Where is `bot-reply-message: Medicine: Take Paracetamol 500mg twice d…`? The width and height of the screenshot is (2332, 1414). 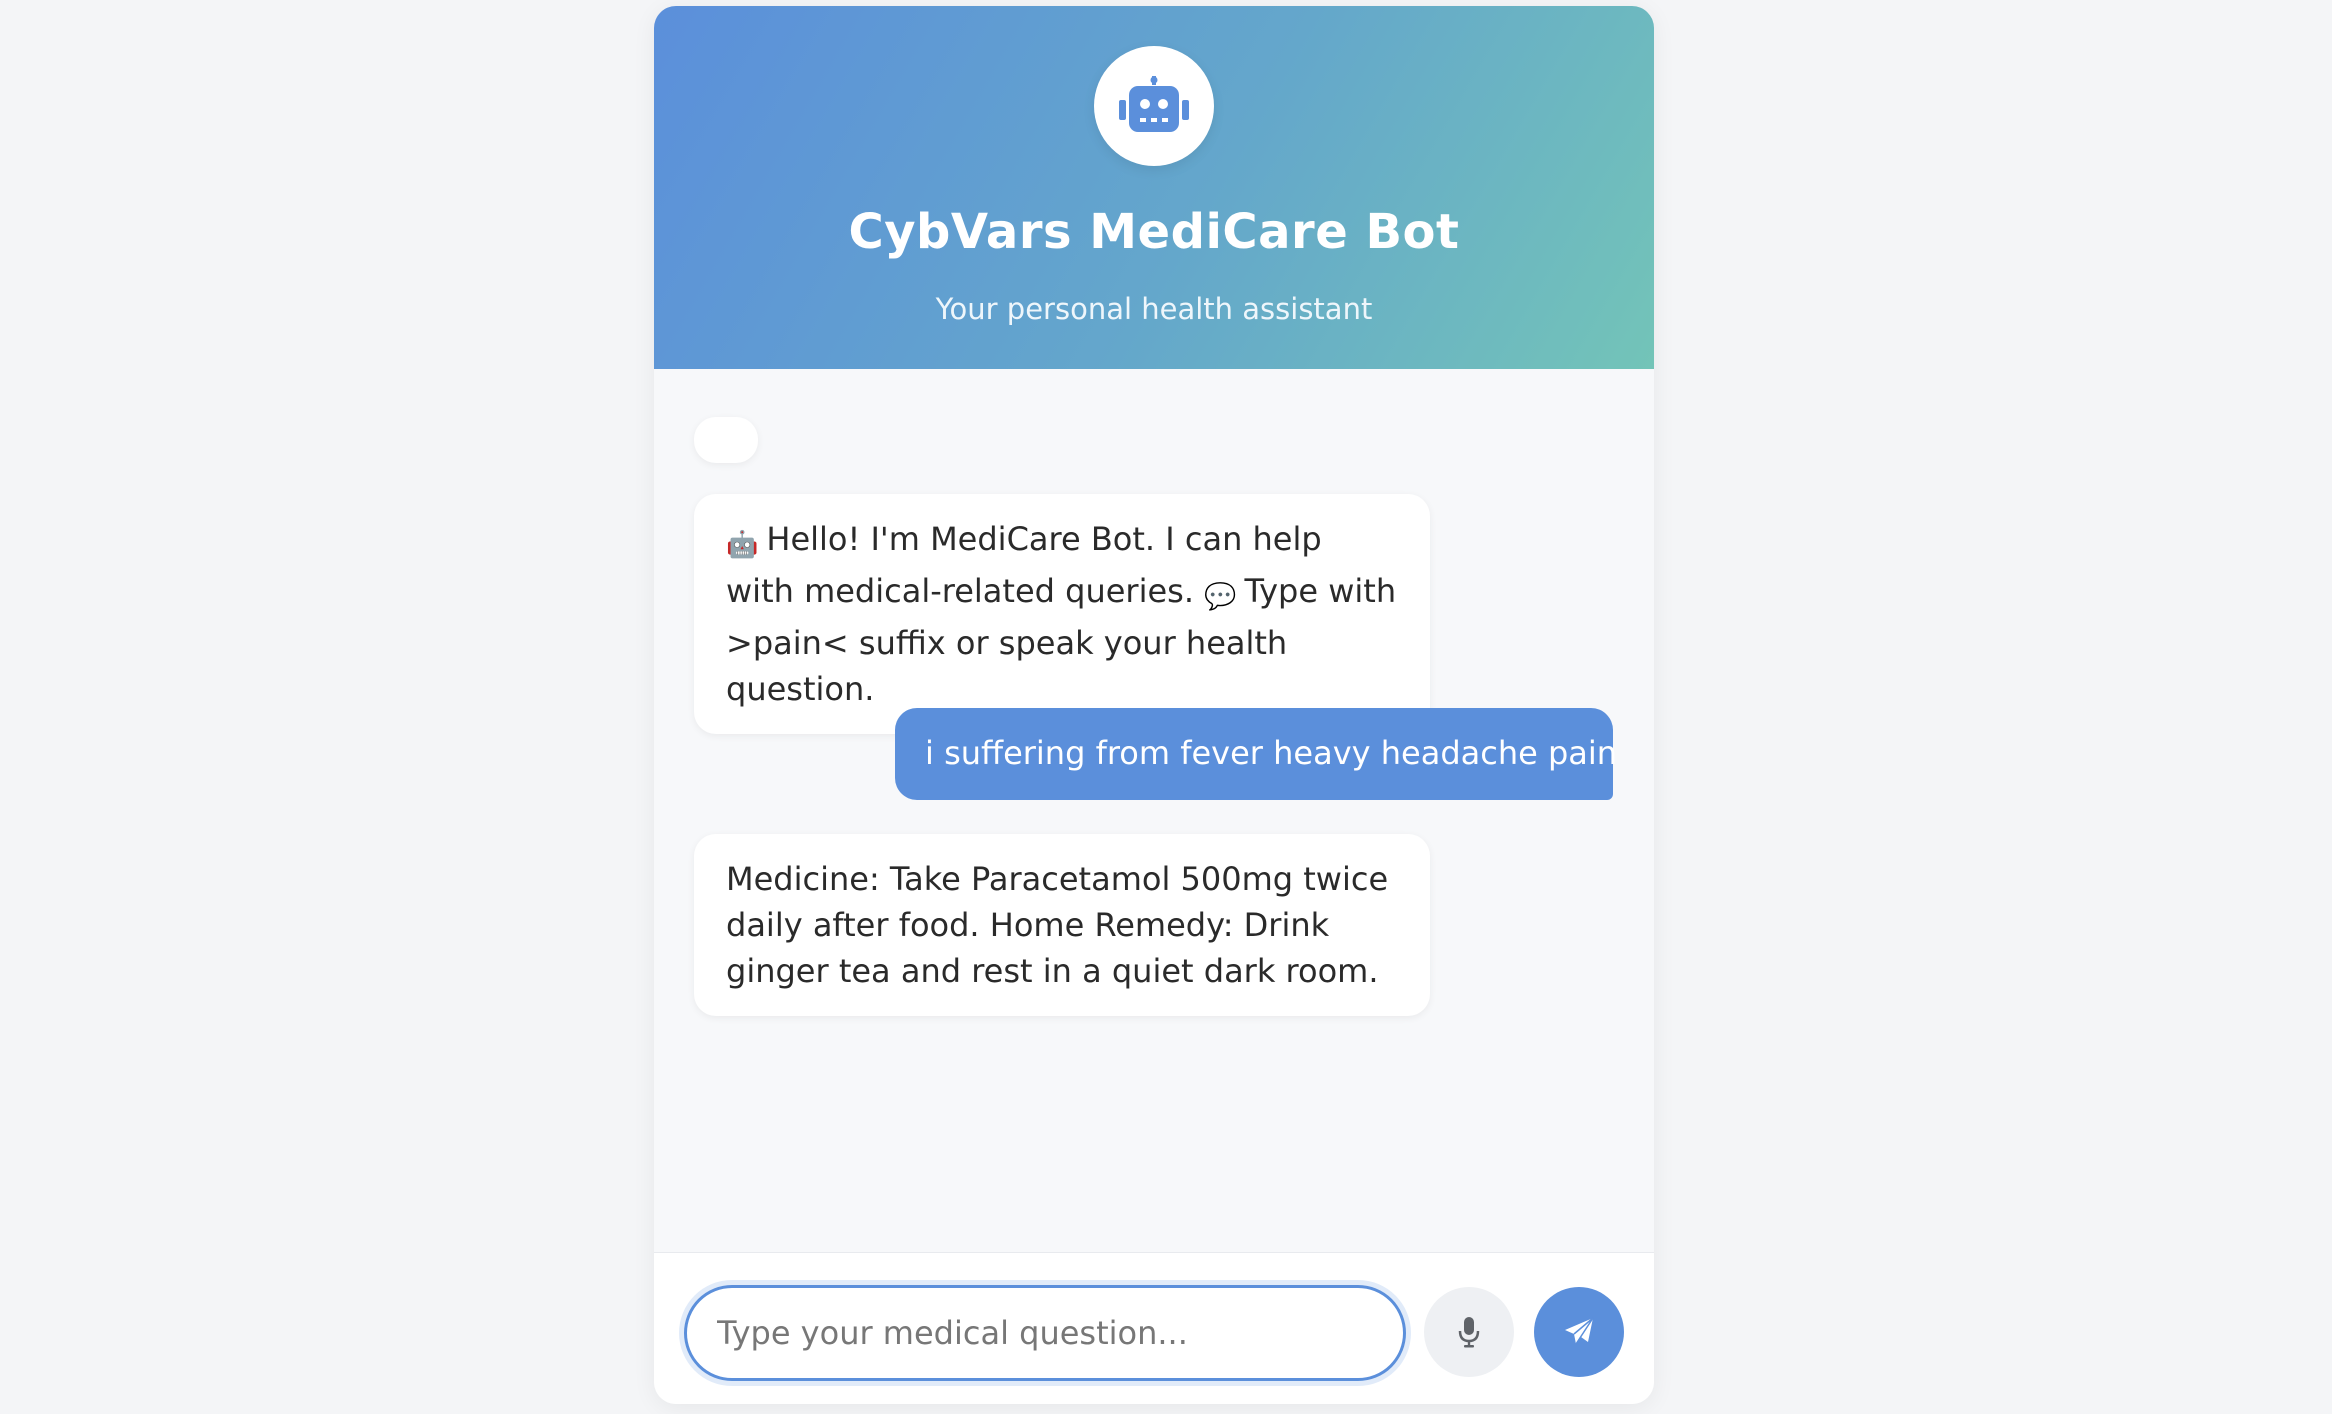 bot-reply-message: Medicine: Take Paracetamol 500mg twice d… is located at coordinates (1062, 925).